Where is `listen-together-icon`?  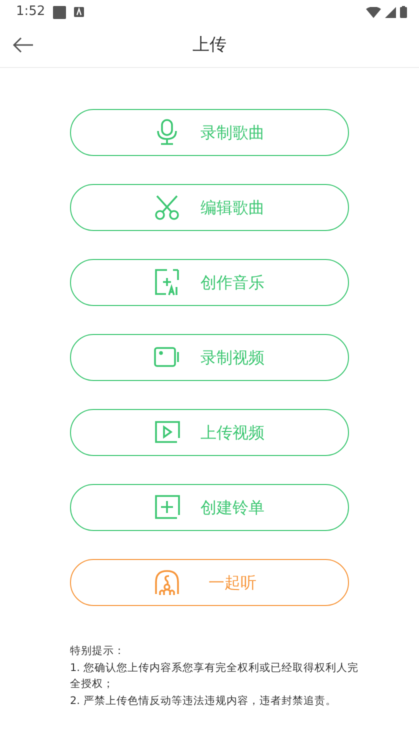
listen-together-icon is located at coordinates (166, 582).